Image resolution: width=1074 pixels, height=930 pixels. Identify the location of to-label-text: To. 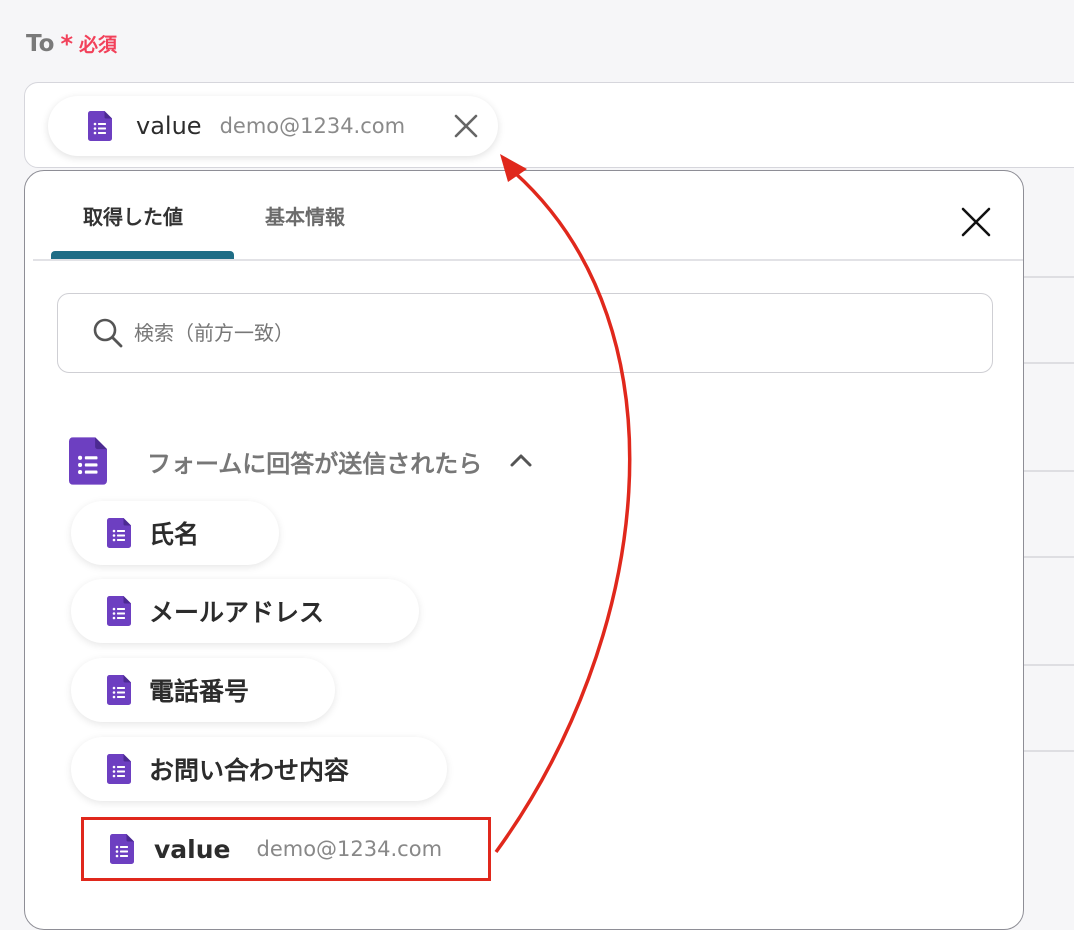
(40, 43).